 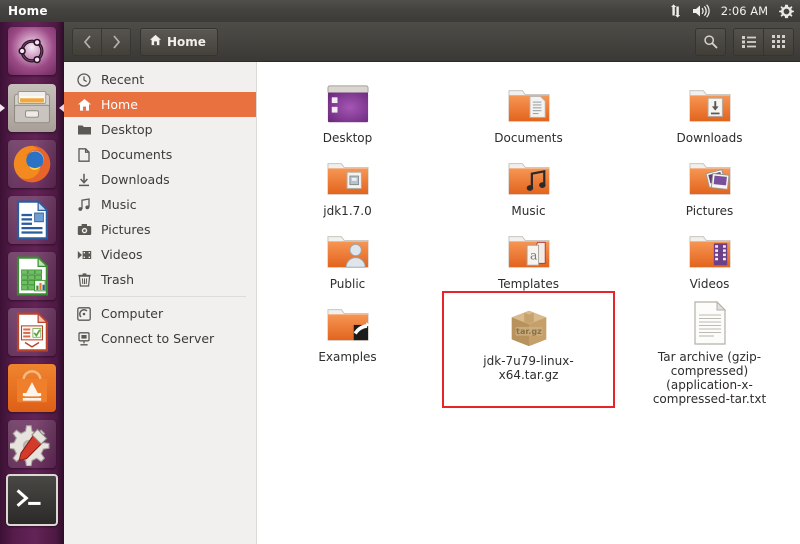 What do you see at coordinates (675, 11) in the screenshot?
I see `network-icon` at bounding box center [675, 11].